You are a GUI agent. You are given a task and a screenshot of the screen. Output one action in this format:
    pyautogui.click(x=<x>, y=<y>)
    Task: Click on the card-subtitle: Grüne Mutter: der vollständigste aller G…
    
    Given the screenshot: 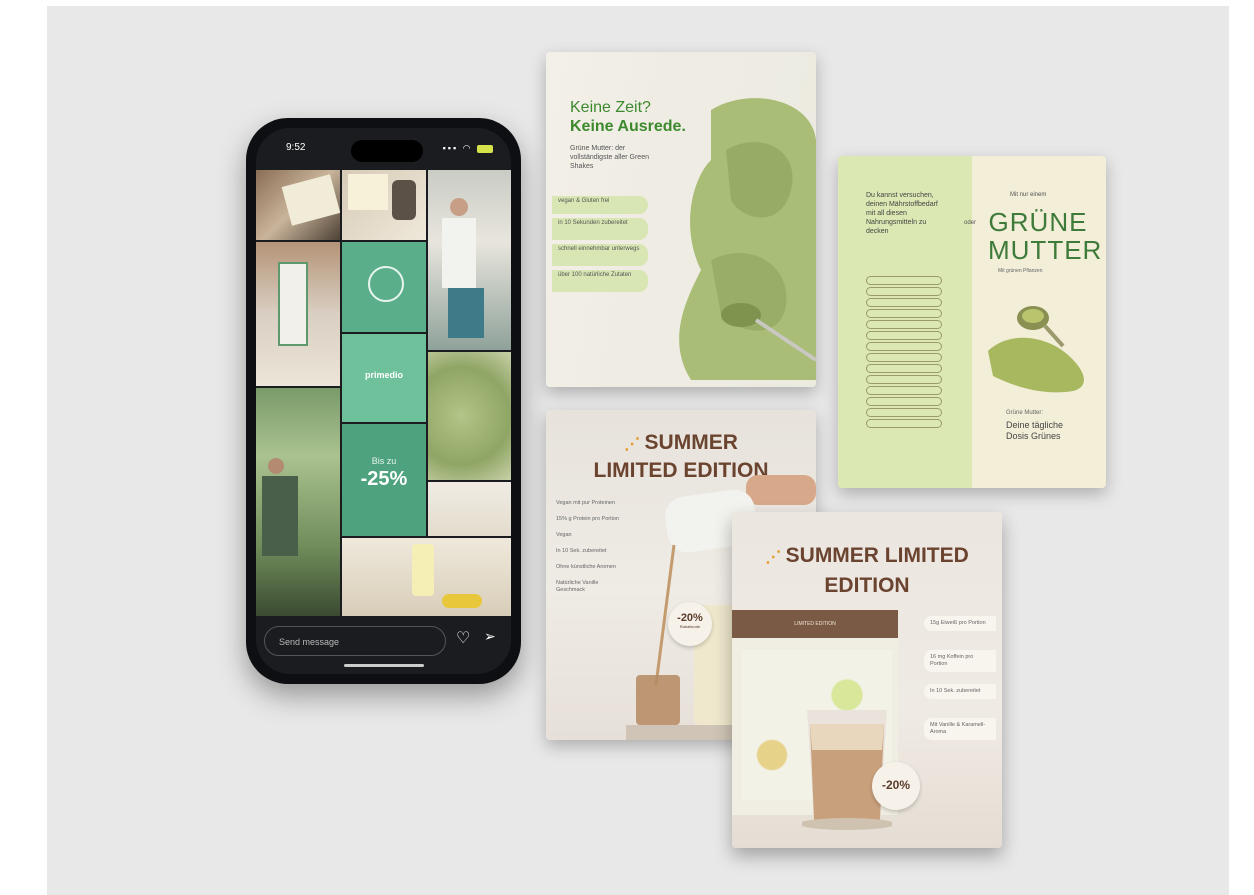 What is the action you would take?
    pyautogui.click(x=609, y=157)
    